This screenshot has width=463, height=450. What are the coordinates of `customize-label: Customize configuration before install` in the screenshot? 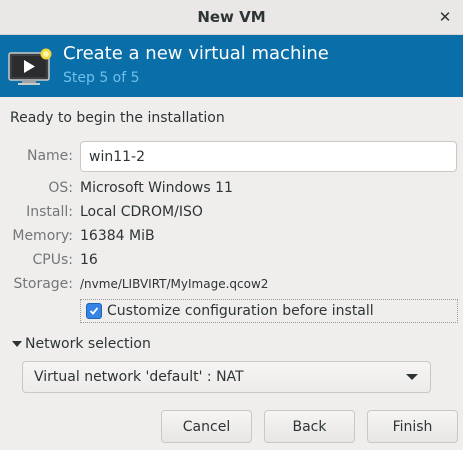 It's located at (240, 311).